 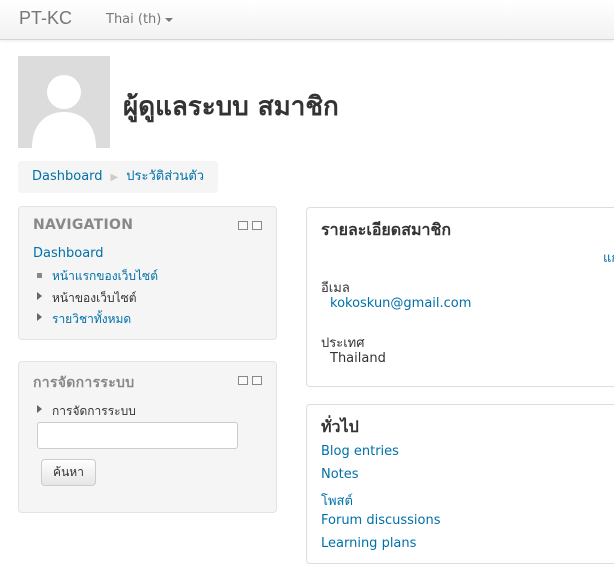 What do you see at coordinates (386, 229) in the screenshot?
I see `user-details-title: รายละเอียดสมาชิก` at bounding box center [386, 229].